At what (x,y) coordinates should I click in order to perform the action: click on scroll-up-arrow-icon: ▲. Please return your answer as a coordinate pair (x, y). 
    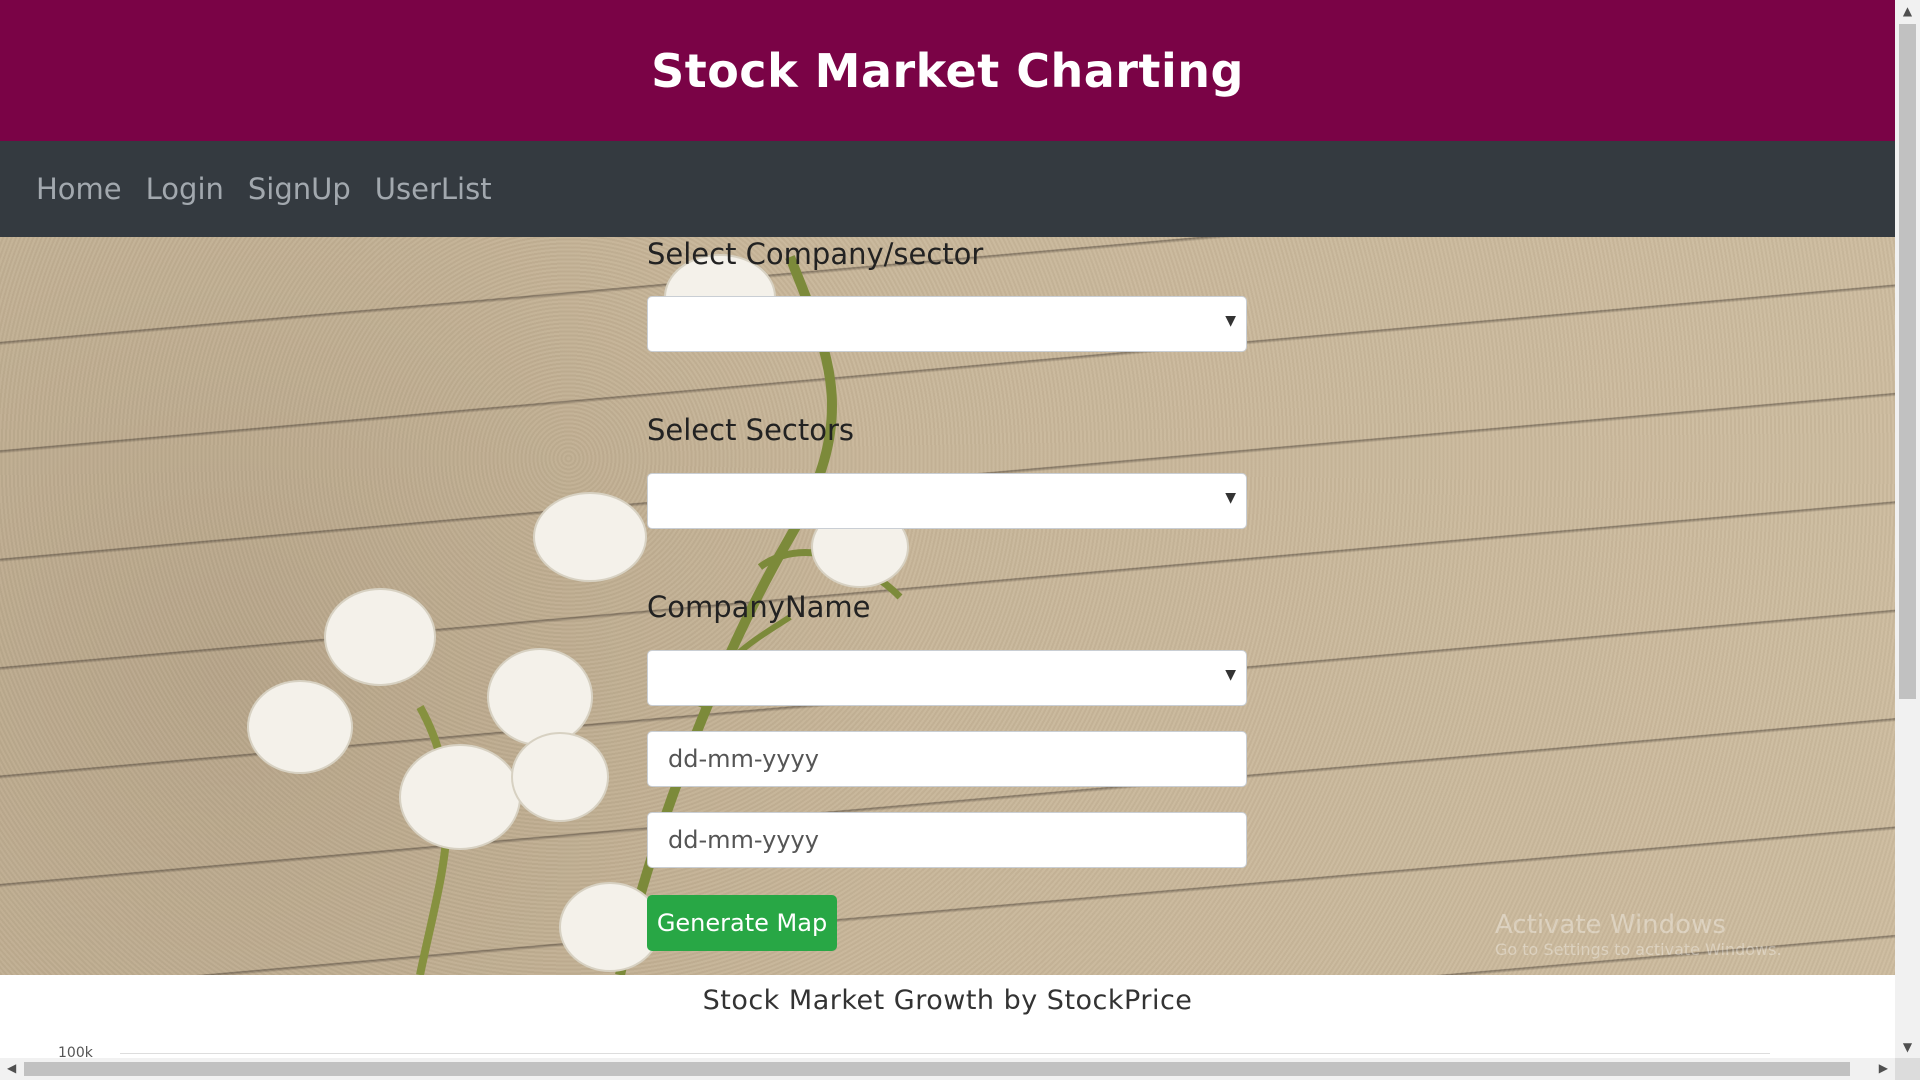
    Looking at the image, I should click on (1907, 11).